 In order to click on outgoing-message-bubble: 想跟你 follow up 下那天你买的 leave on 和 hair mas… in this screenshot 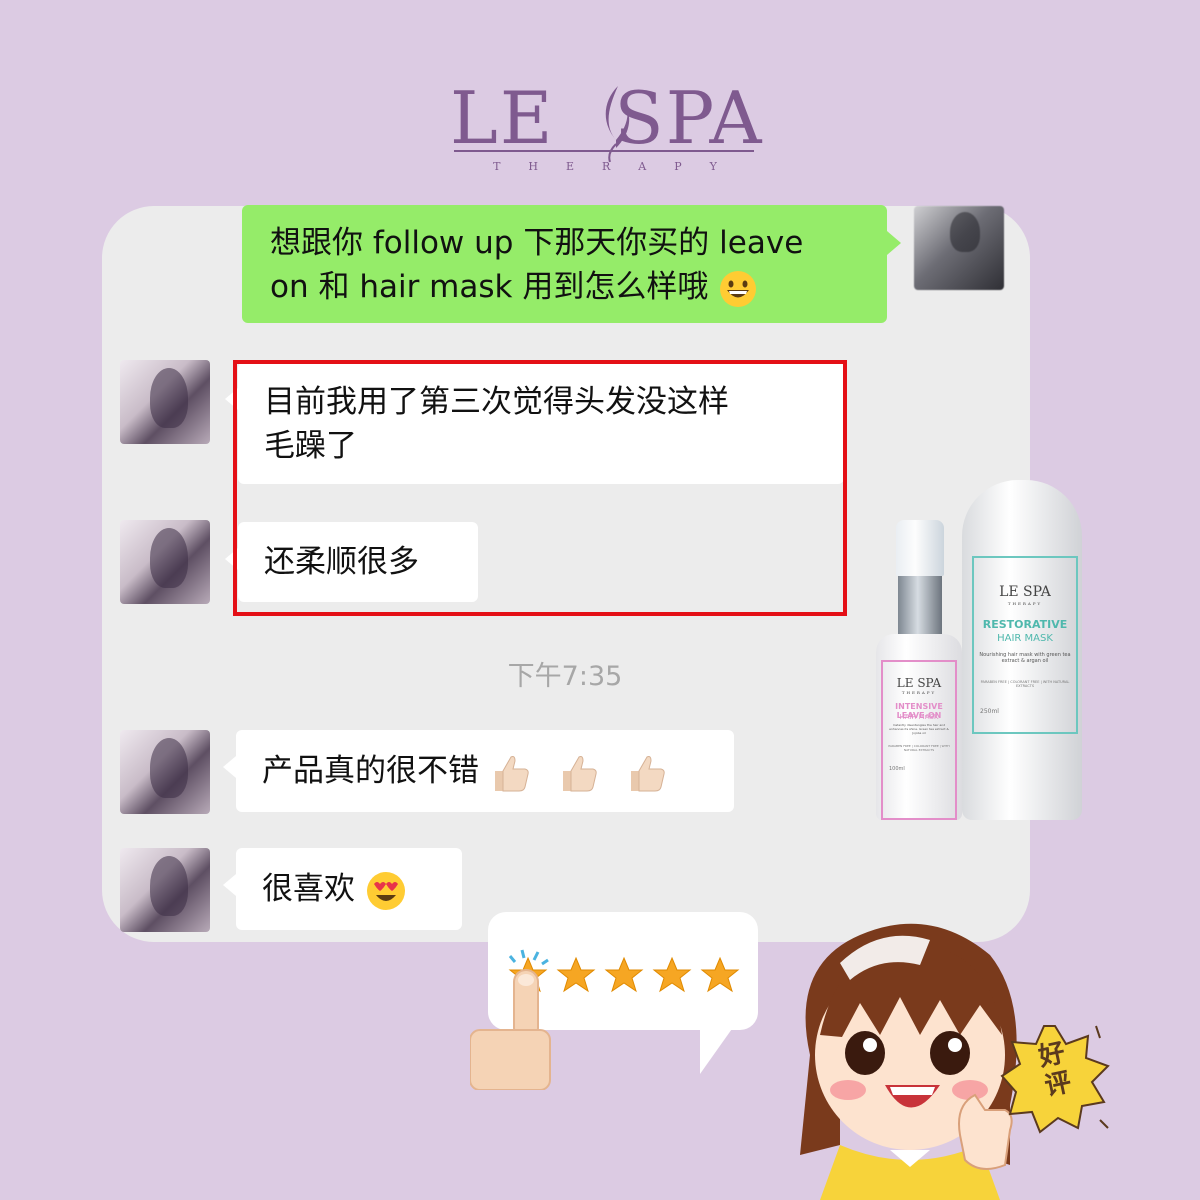, I will do `click(571, 264)`.